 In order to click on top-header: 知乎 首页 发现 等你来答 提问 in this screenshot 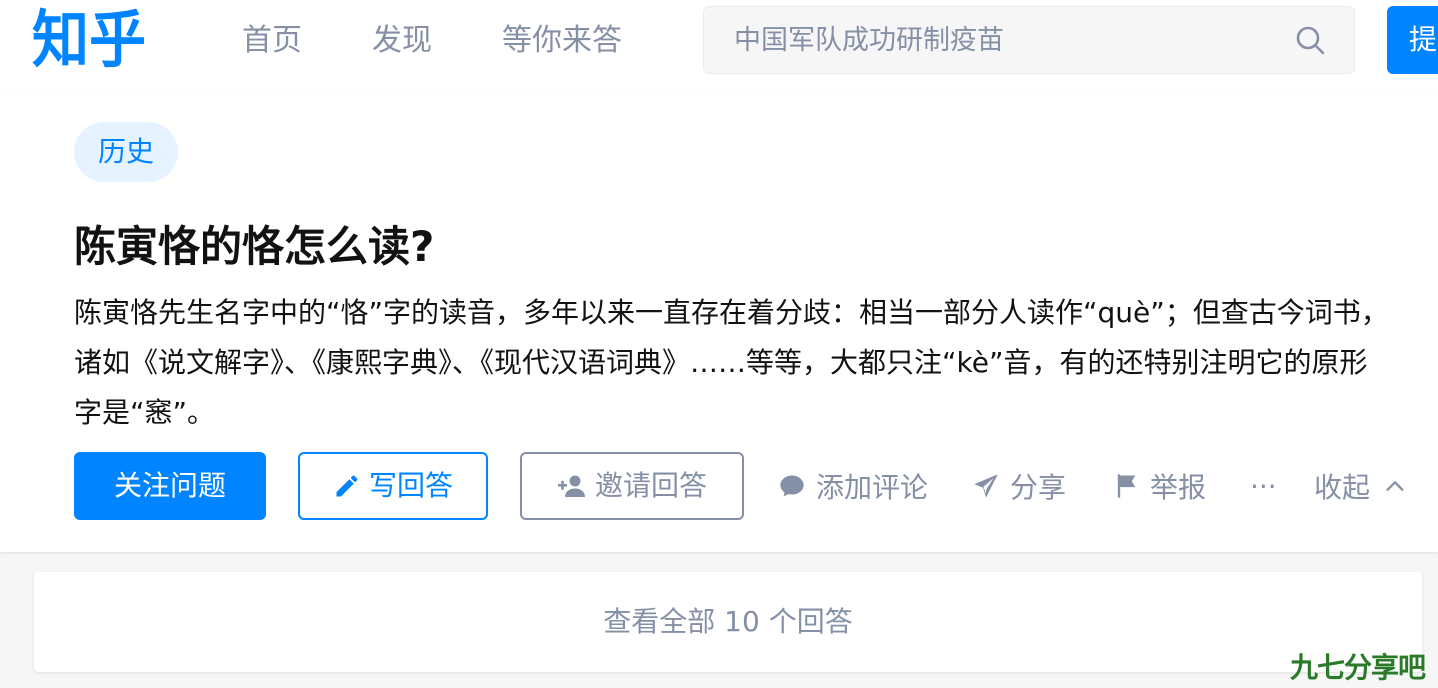, I will do `click(719, 46)`.